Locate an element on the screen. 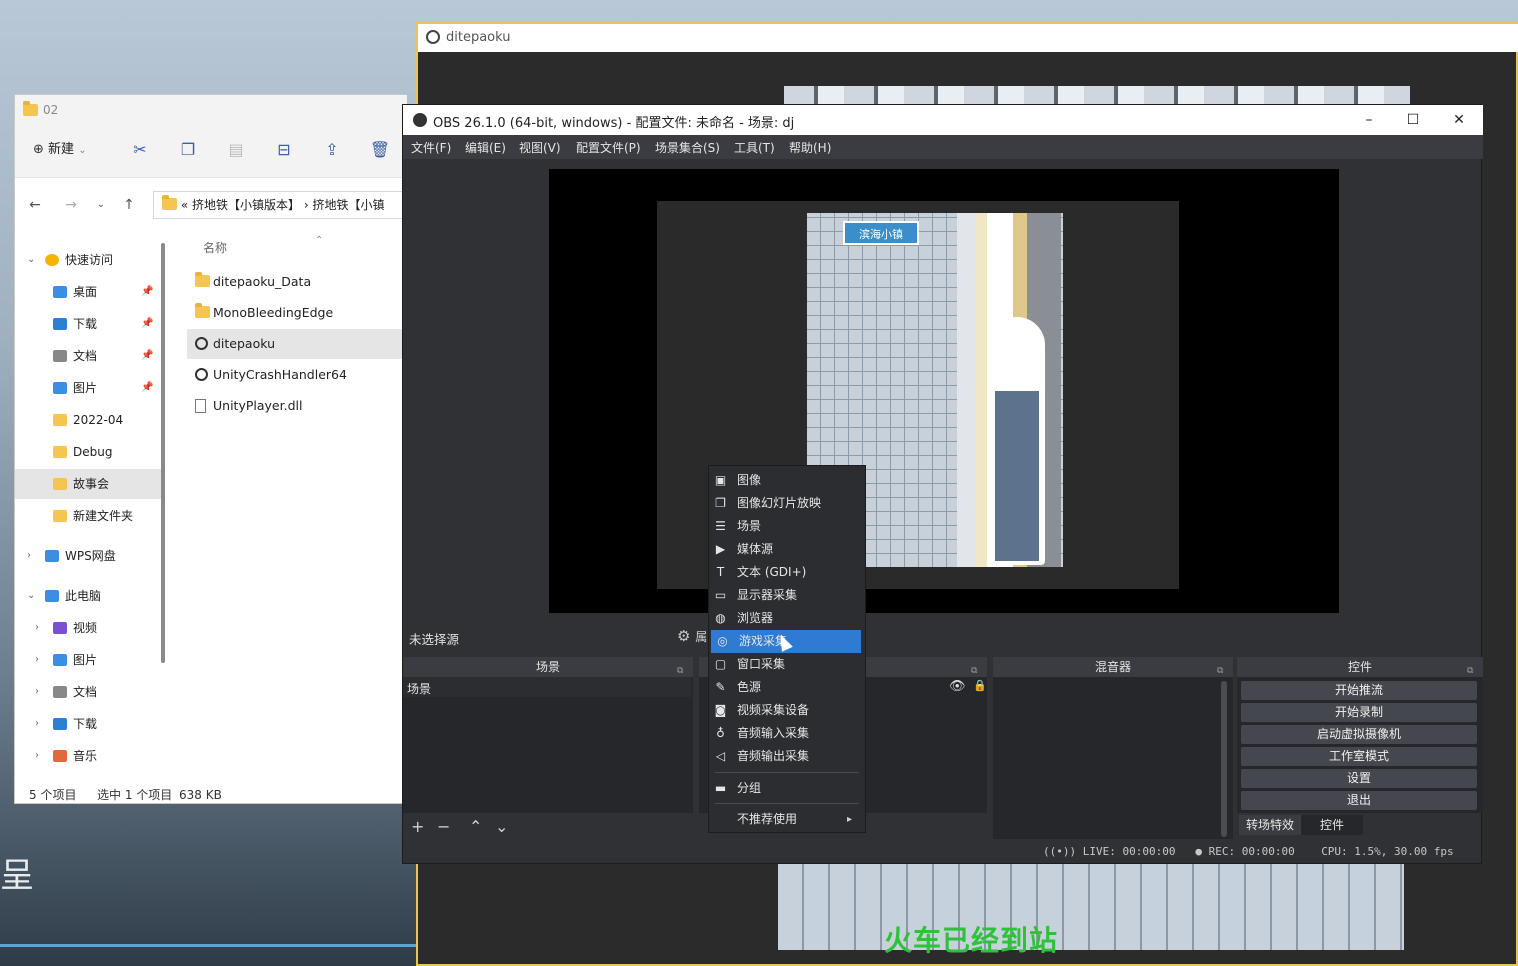 The height and width of the screenshot is (966, 1518). recent-chevron-icon: ⌄ is located at coordinates (101, 205).